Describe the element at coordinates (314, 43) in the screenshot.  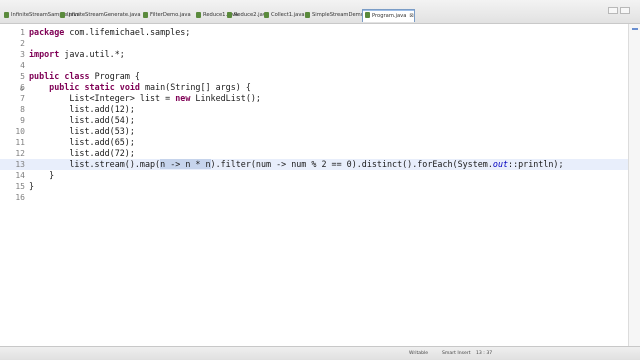
I see `code-line: 2` at that location.